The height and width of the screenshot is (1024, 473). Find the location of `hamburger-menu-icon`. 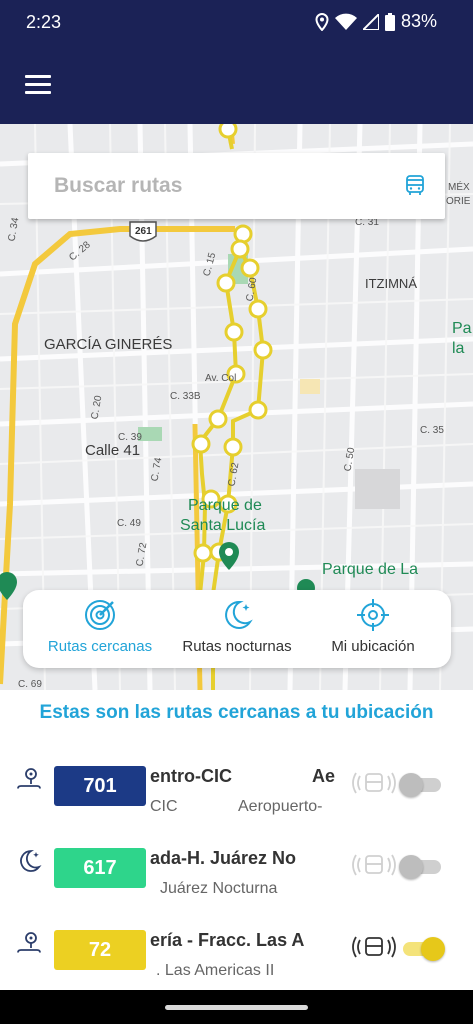

hamburger-menu-icon is located at coordinates (38, 86).